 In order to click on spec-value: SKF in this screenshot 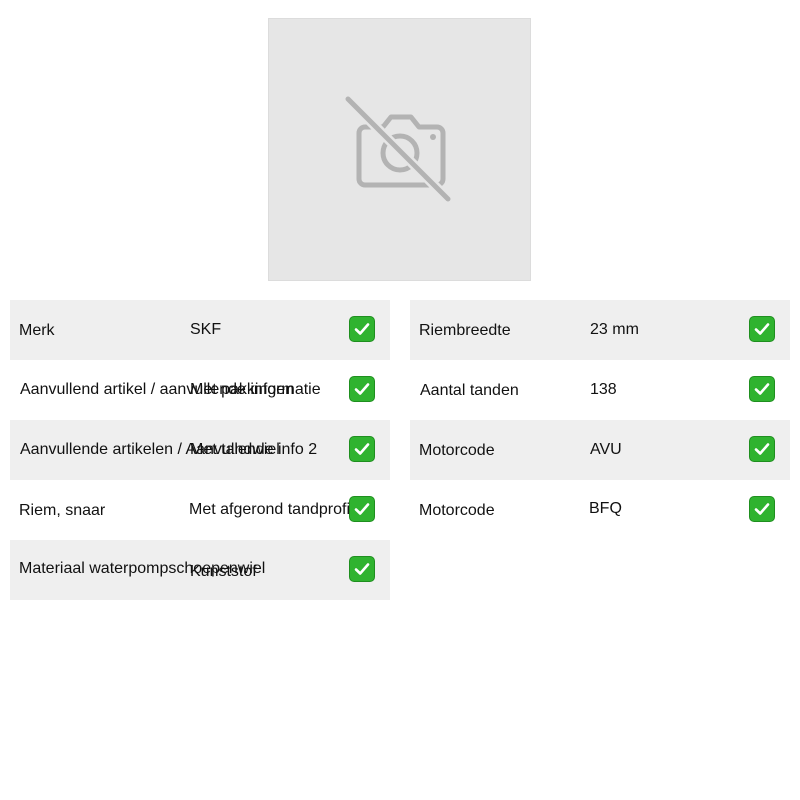, I will do `click(206, 329)`.